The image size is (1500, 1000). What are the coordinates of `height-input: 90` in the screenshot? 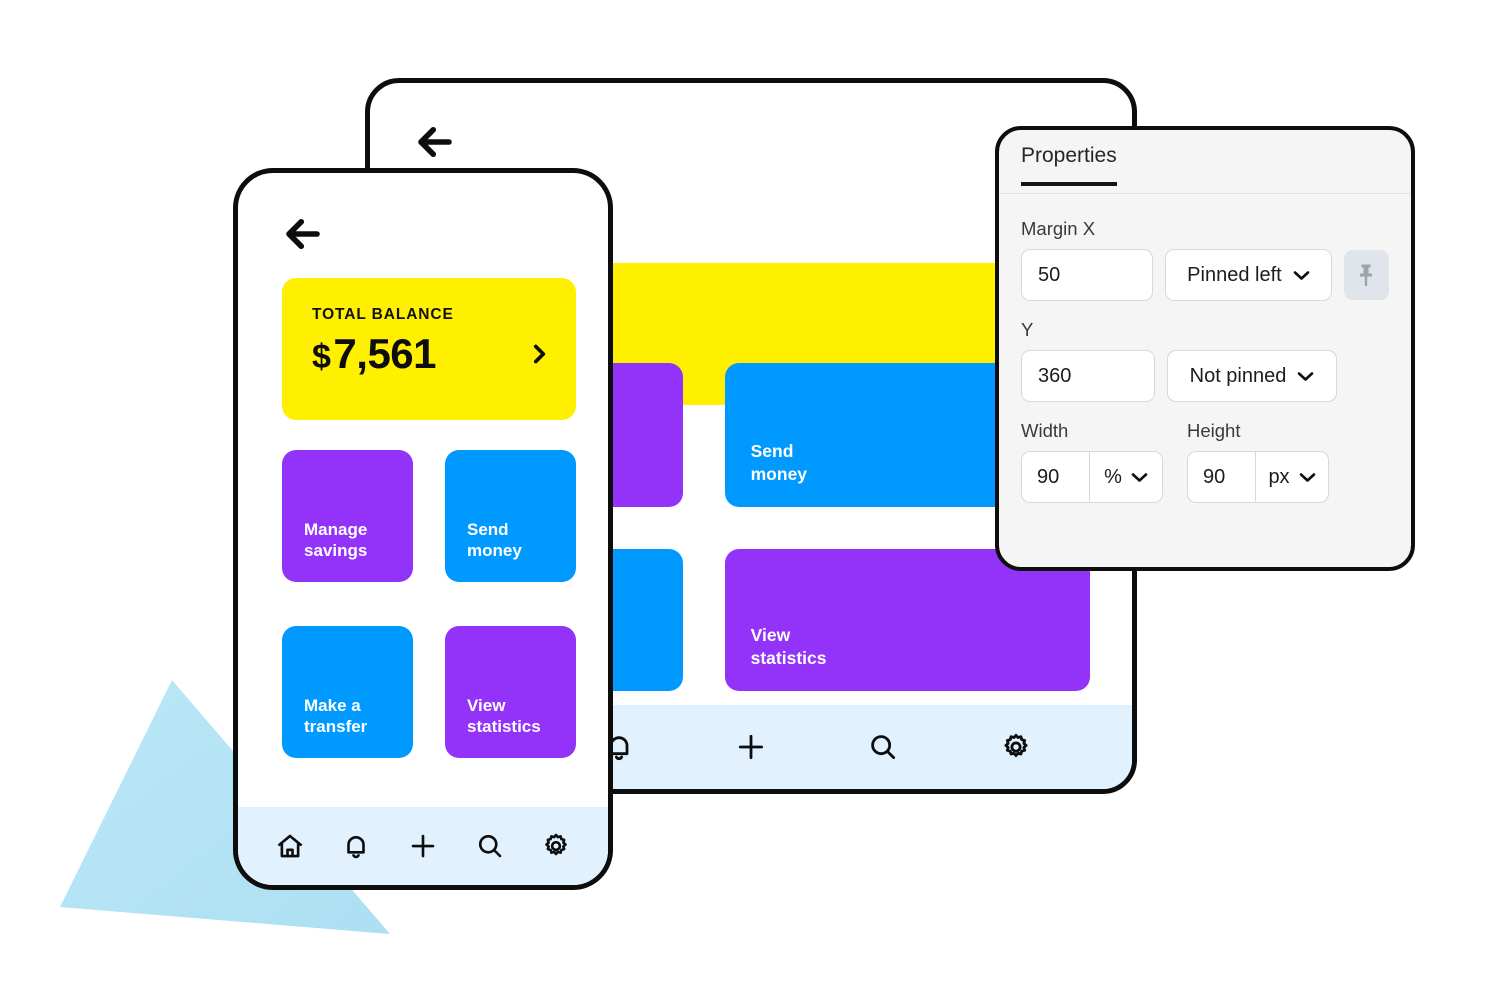 It's located at (1221, 477).